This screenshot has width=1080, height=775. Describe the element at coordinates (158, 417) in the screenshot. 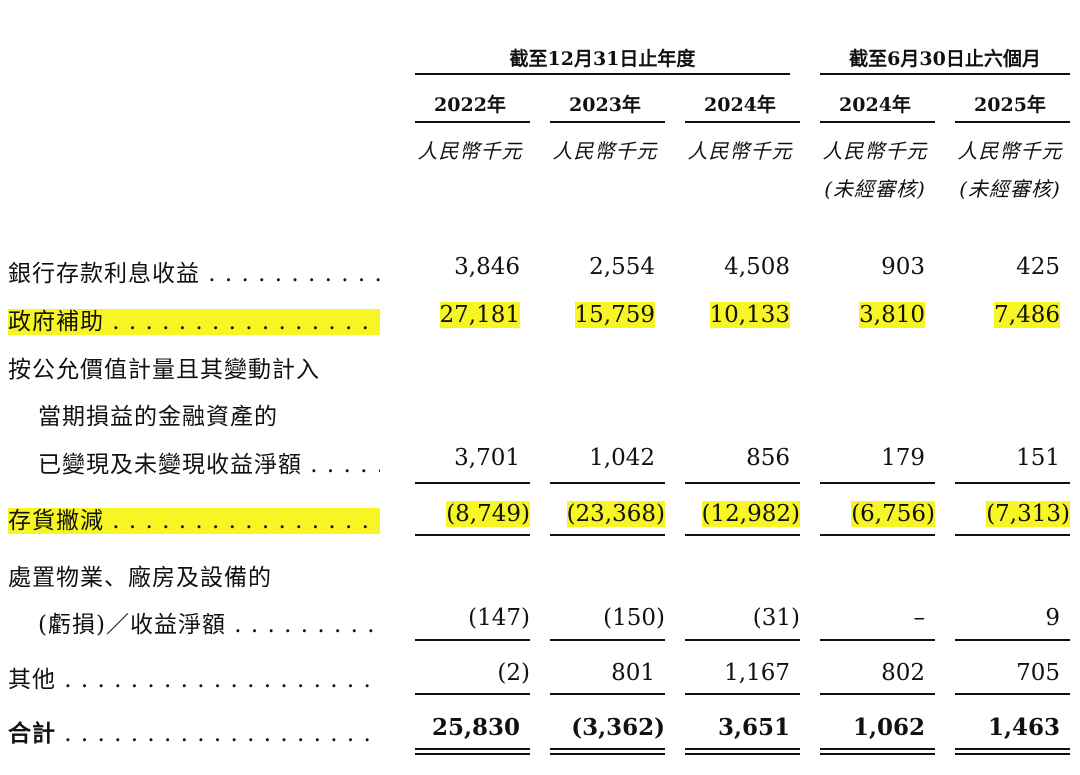

I see `row-label-fair-value-line-2: 當期損益的金融資產的` at that location.